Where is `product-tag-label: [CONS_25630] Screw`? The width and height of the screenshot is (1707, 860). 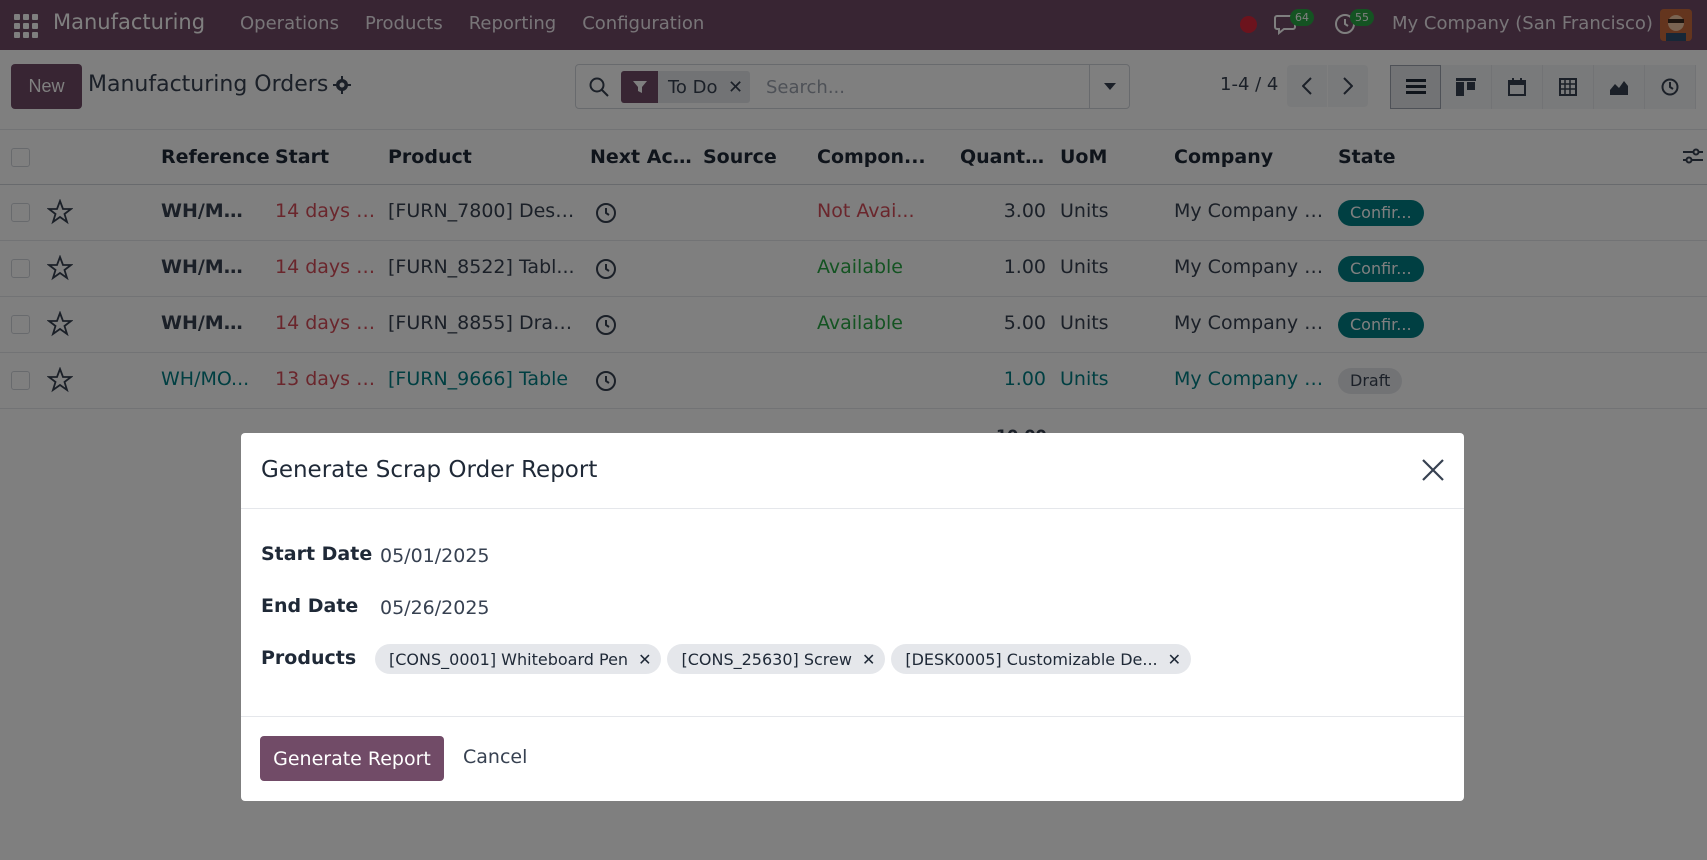
product-tag-label: [CONS_25630] Screw is located at coordinates (766, 659).